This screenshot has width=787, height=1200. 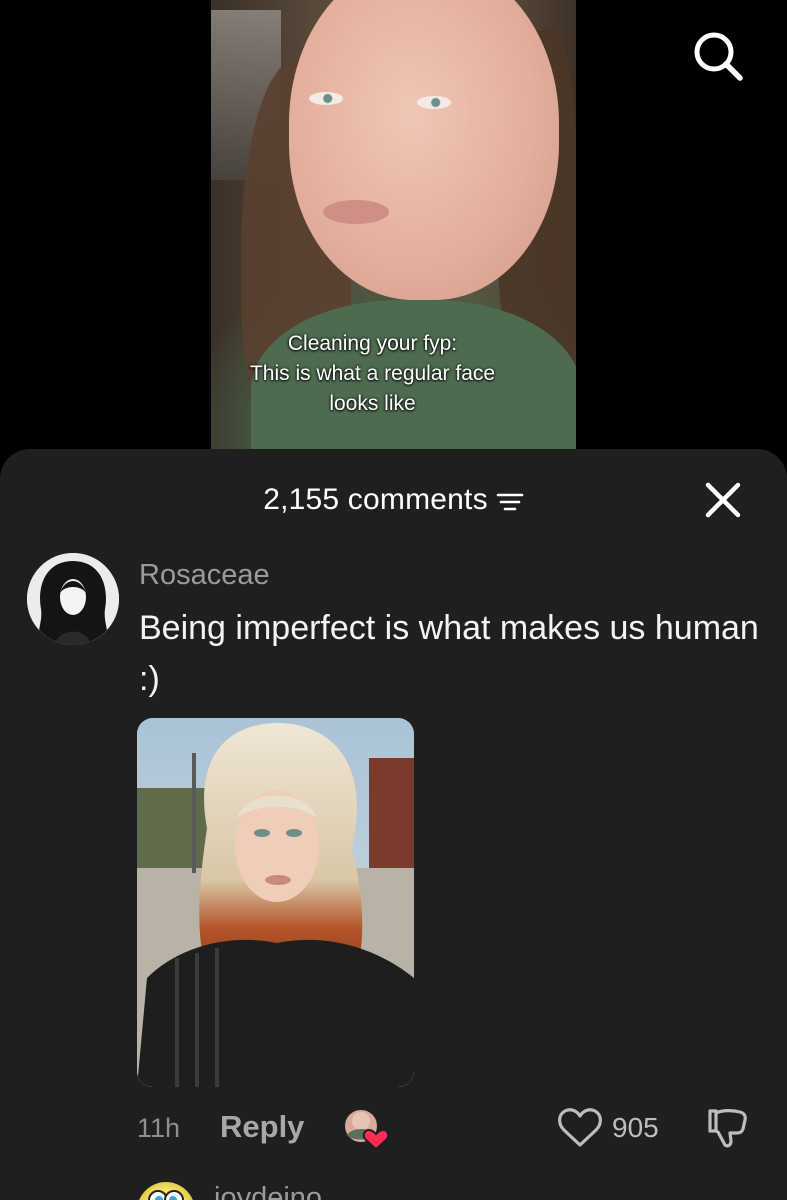 I want to click on search-icon, so click(x=718, y=56).